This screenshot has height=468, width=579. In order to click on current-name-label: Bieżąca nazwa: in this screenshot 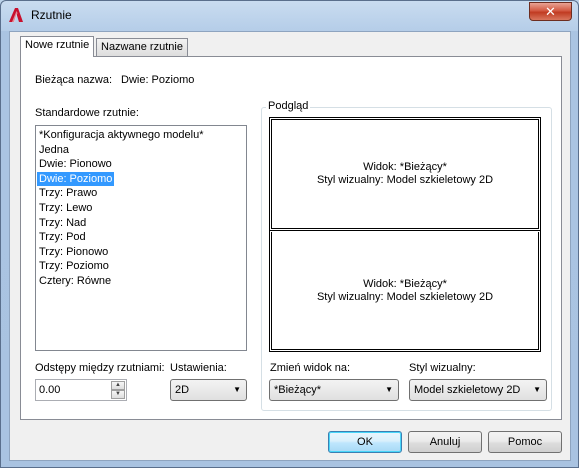, I will do `click(74, 80)`.